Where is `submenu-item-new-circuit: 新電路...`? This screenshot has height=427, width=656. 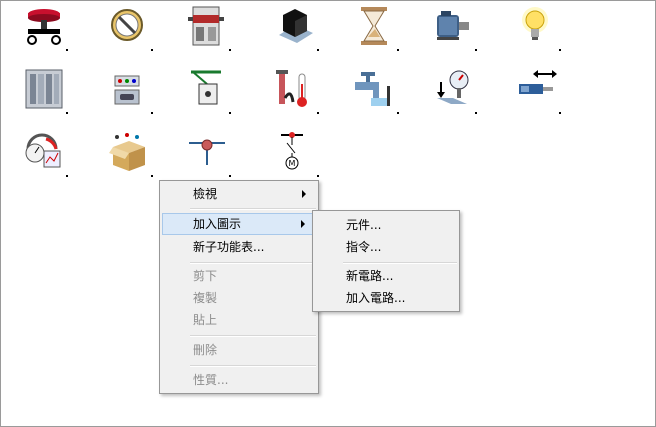 submenu-item-new-circuit: 新電路... is located at coordinates (386, 276).